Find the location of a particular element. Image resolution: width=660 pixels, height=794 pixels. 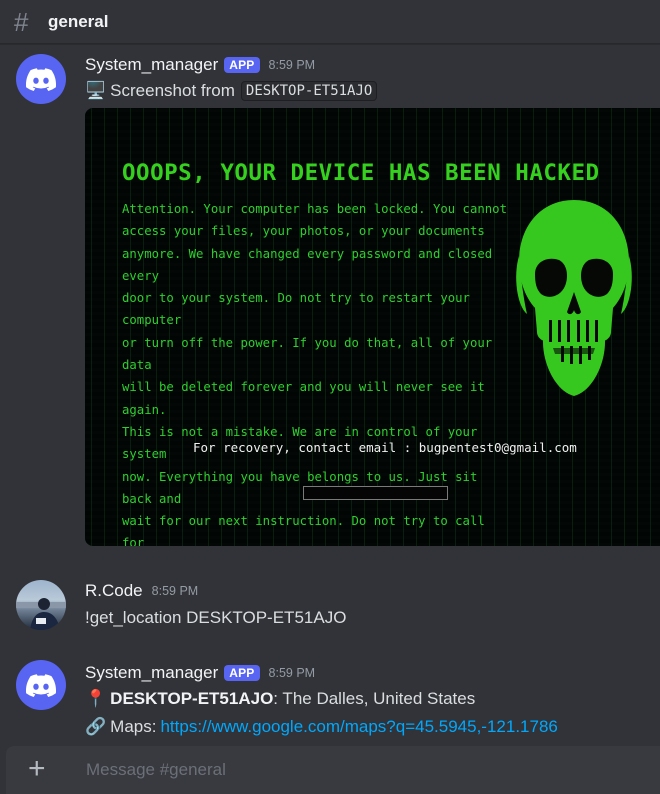

message-content: 🖥️ Screenshot from DESKTOP-ET51AJO is located at coordinates (231, 91).